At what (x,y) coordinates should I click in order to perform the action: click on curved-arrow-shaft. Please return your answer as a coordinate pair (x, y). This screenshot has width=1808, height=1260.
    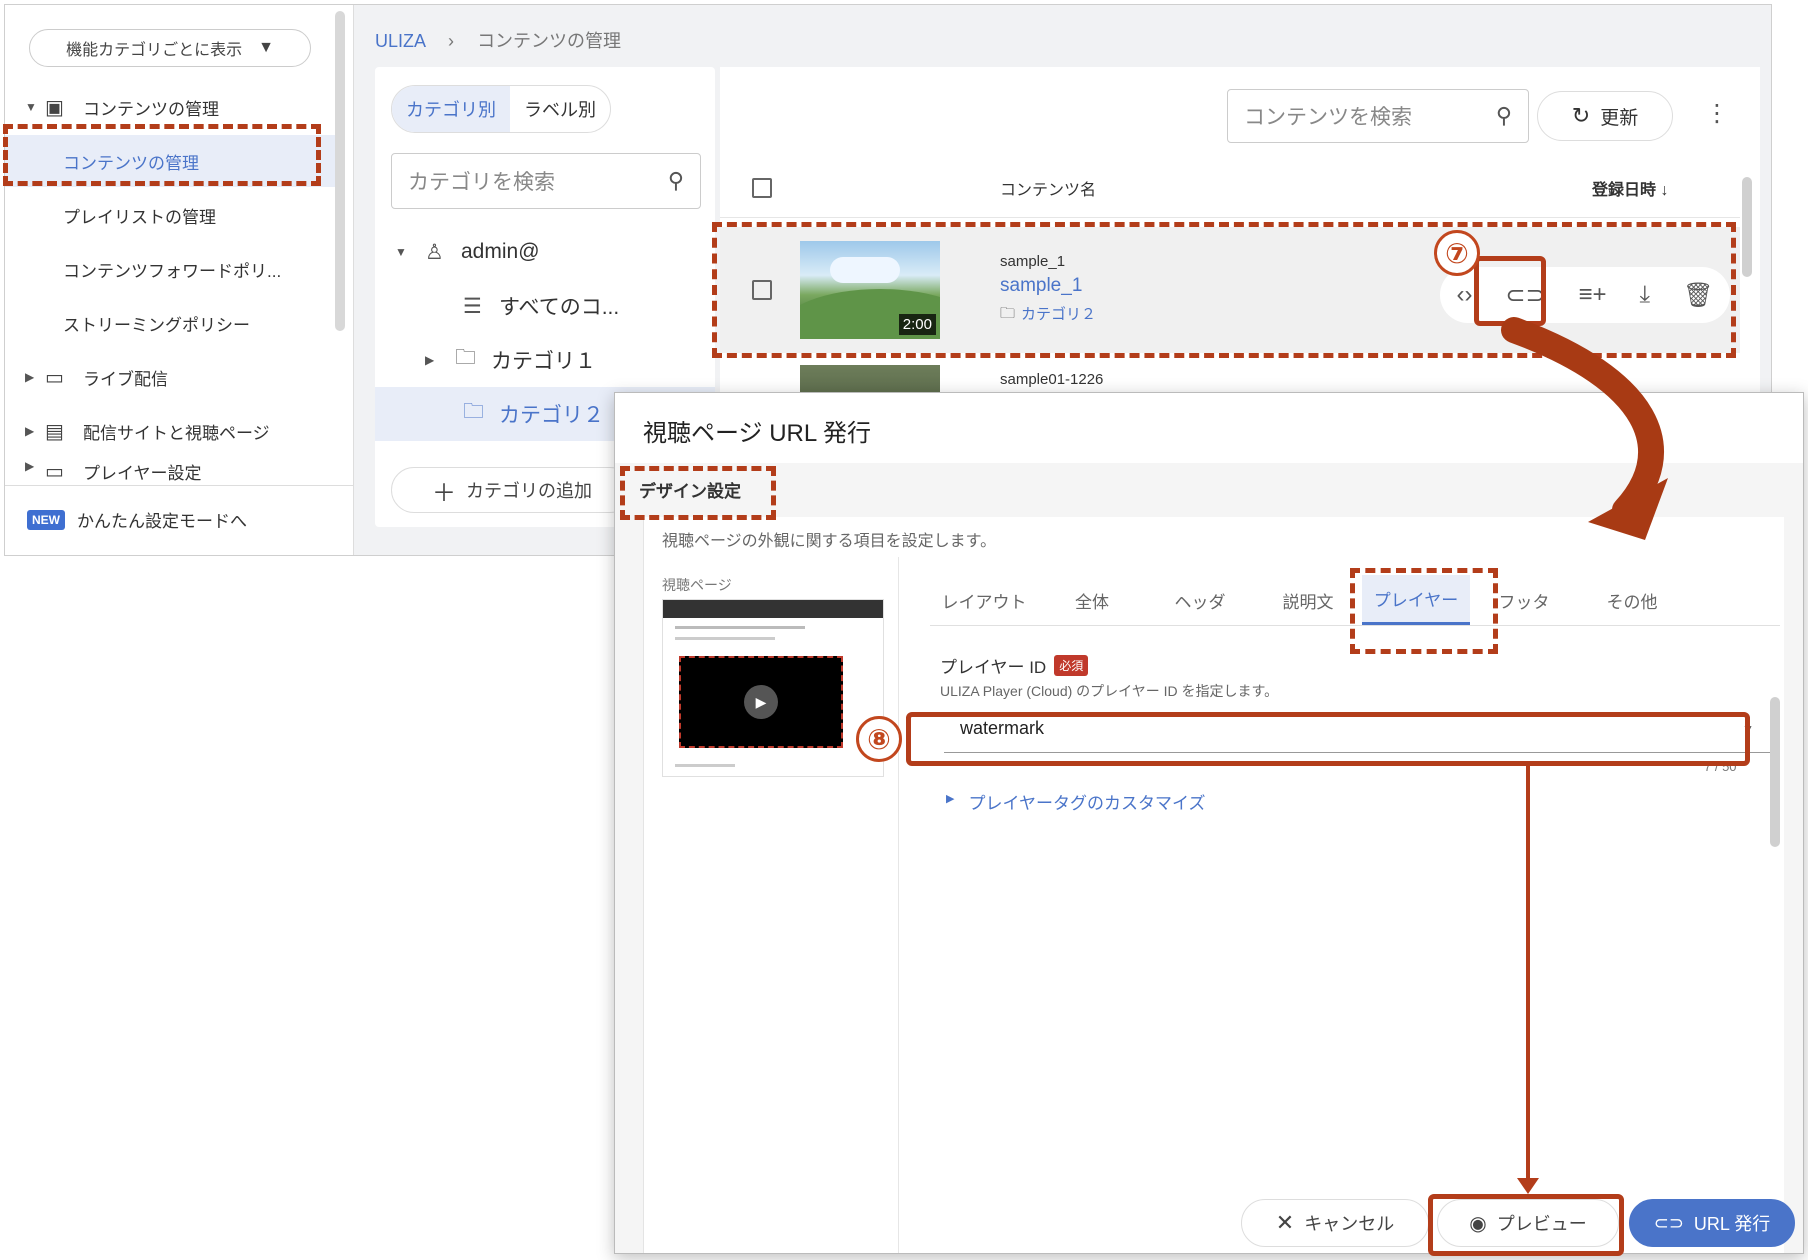
    Looking at the image, I should click on (1582, 420).